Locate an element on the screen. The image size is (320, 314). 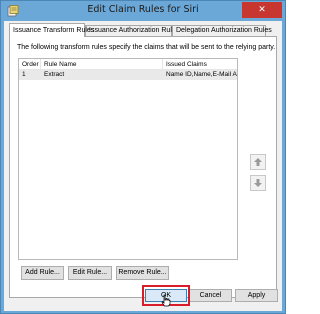
cancel-button: Cancel is located at coordinates (210, 295).